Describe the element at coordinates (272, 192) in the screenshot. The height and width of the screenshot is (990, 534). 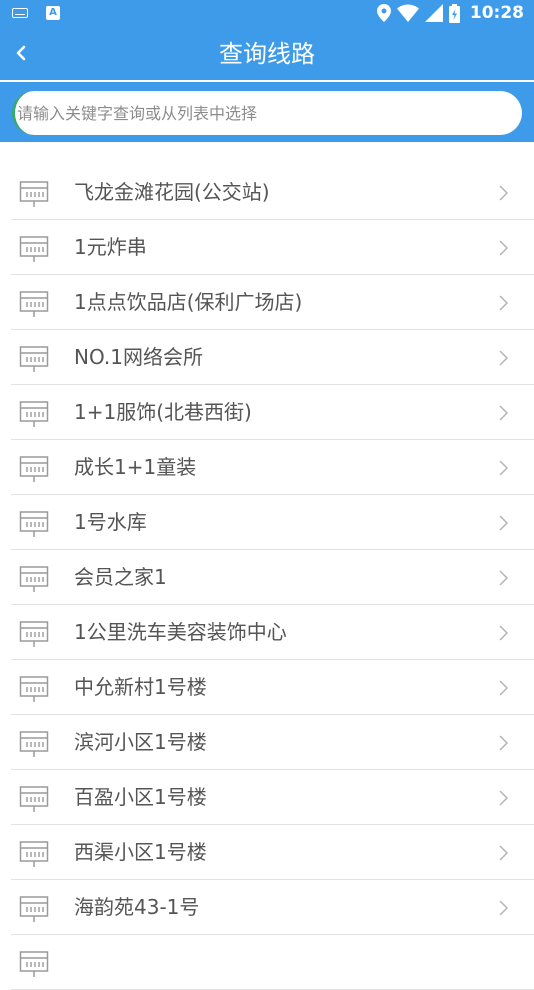
I see `list-item: 飞龙金滩花园(公交站)` at that location.